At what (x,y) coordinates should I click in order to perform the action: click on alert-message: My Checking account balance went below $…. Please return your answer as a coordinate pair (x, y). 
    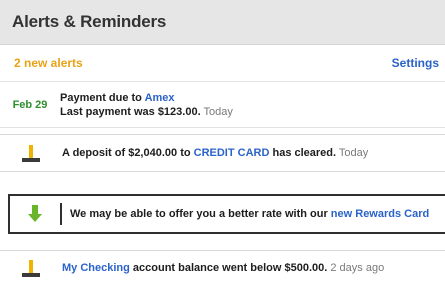
    Looking at the image, I should click on (223, 268).